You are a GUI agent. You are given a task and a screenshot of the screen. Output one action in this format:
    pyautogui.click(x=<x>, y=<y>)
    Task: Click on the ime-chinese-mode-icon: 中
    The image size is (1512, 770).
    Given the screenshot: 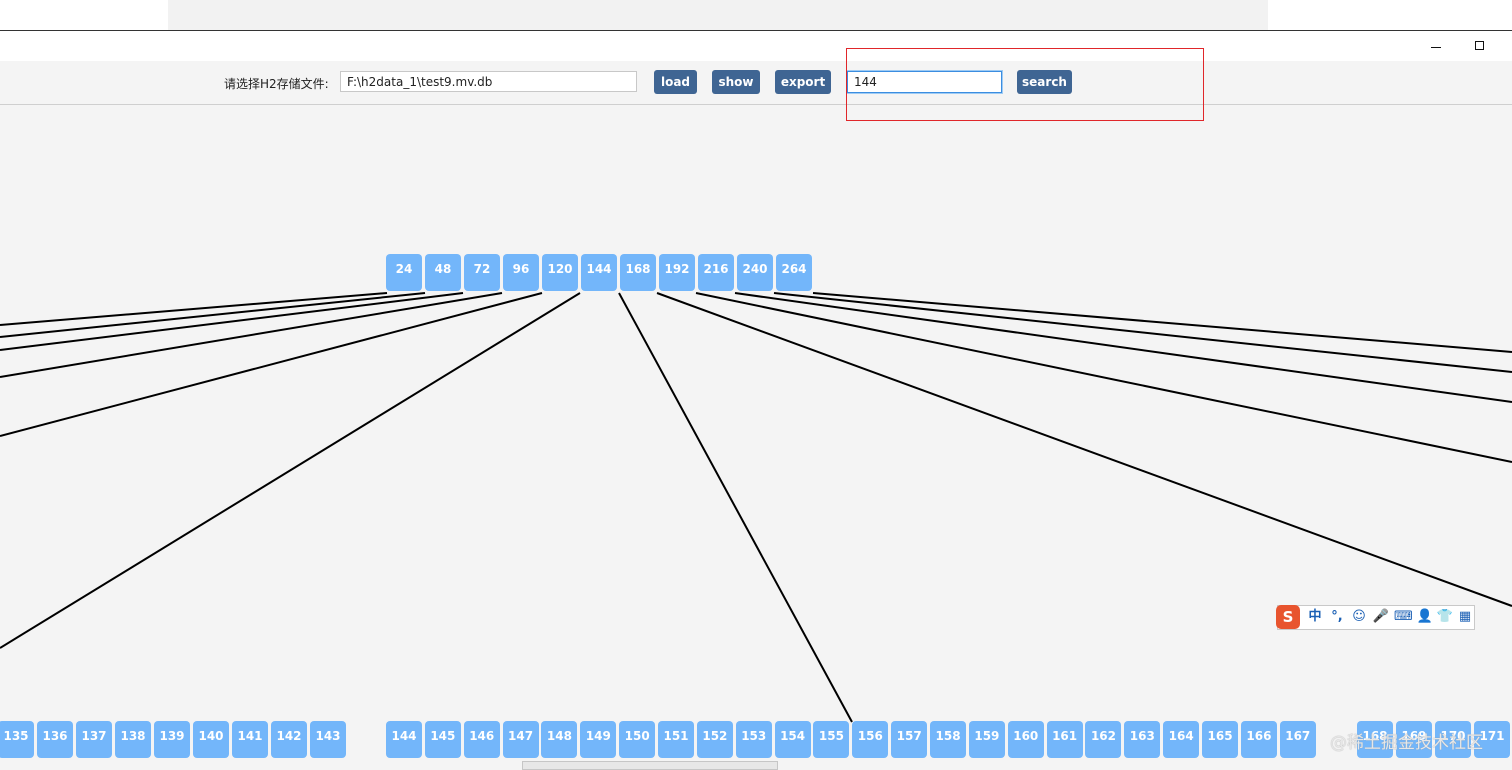 What is the action you would take?
    pyautogui.click(x=1315, y=617)
    